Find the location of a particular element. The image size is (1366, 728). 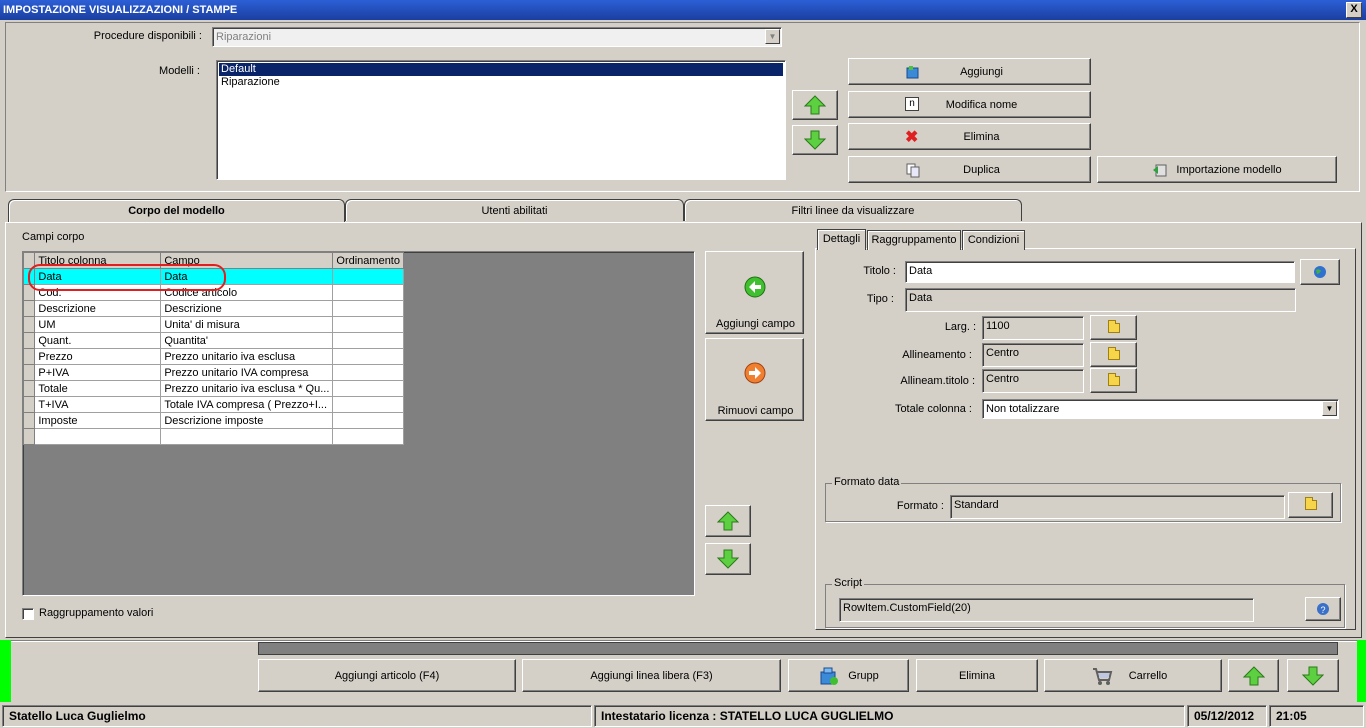

cell-titolo: T+IVA is located at coordinates (98, 404).